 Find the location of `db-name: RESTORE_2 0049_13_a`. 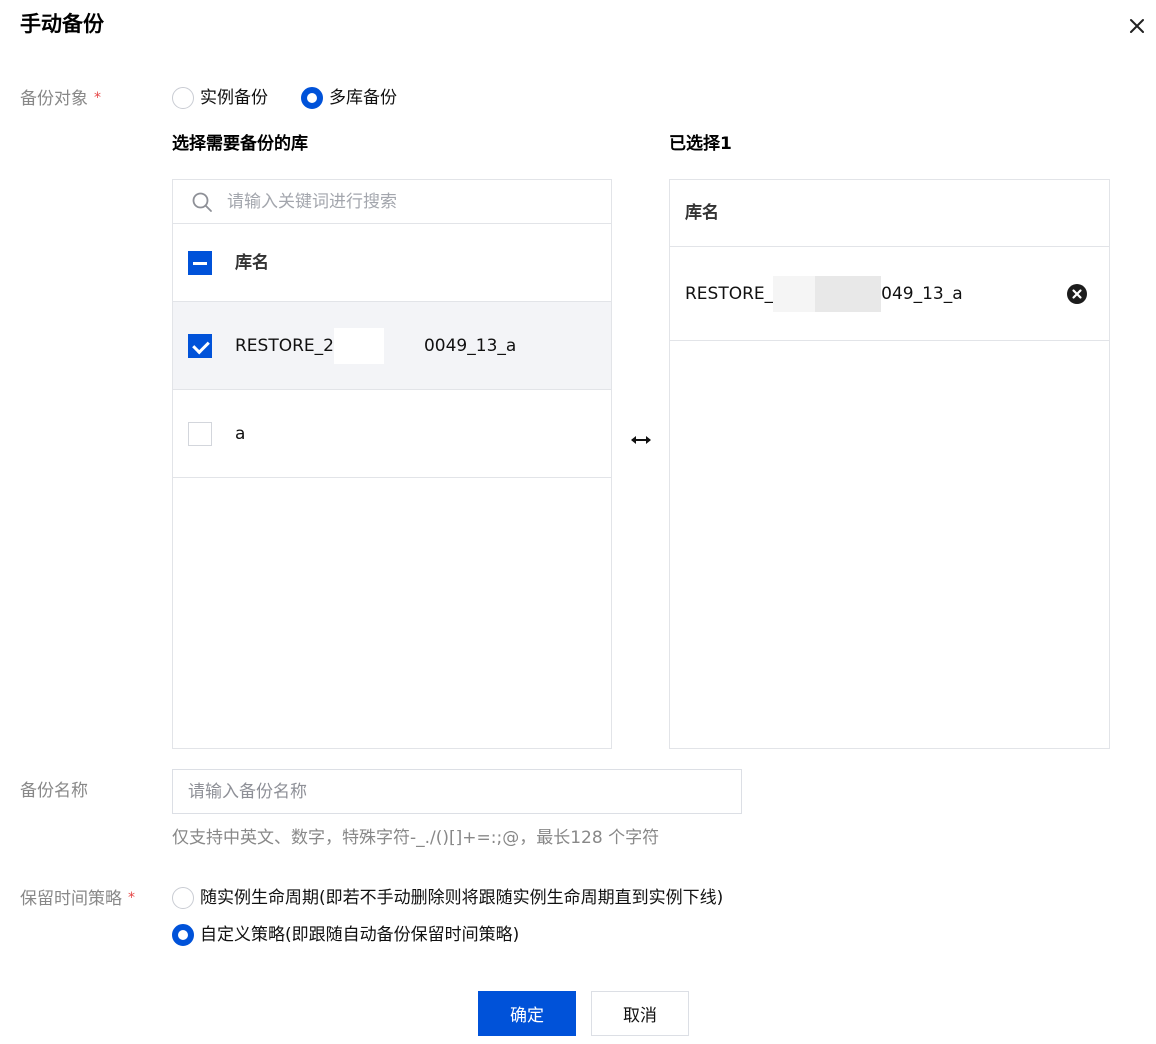

db-name: RESTORE_2 0049_13_a is located at coordinates (375, 345).